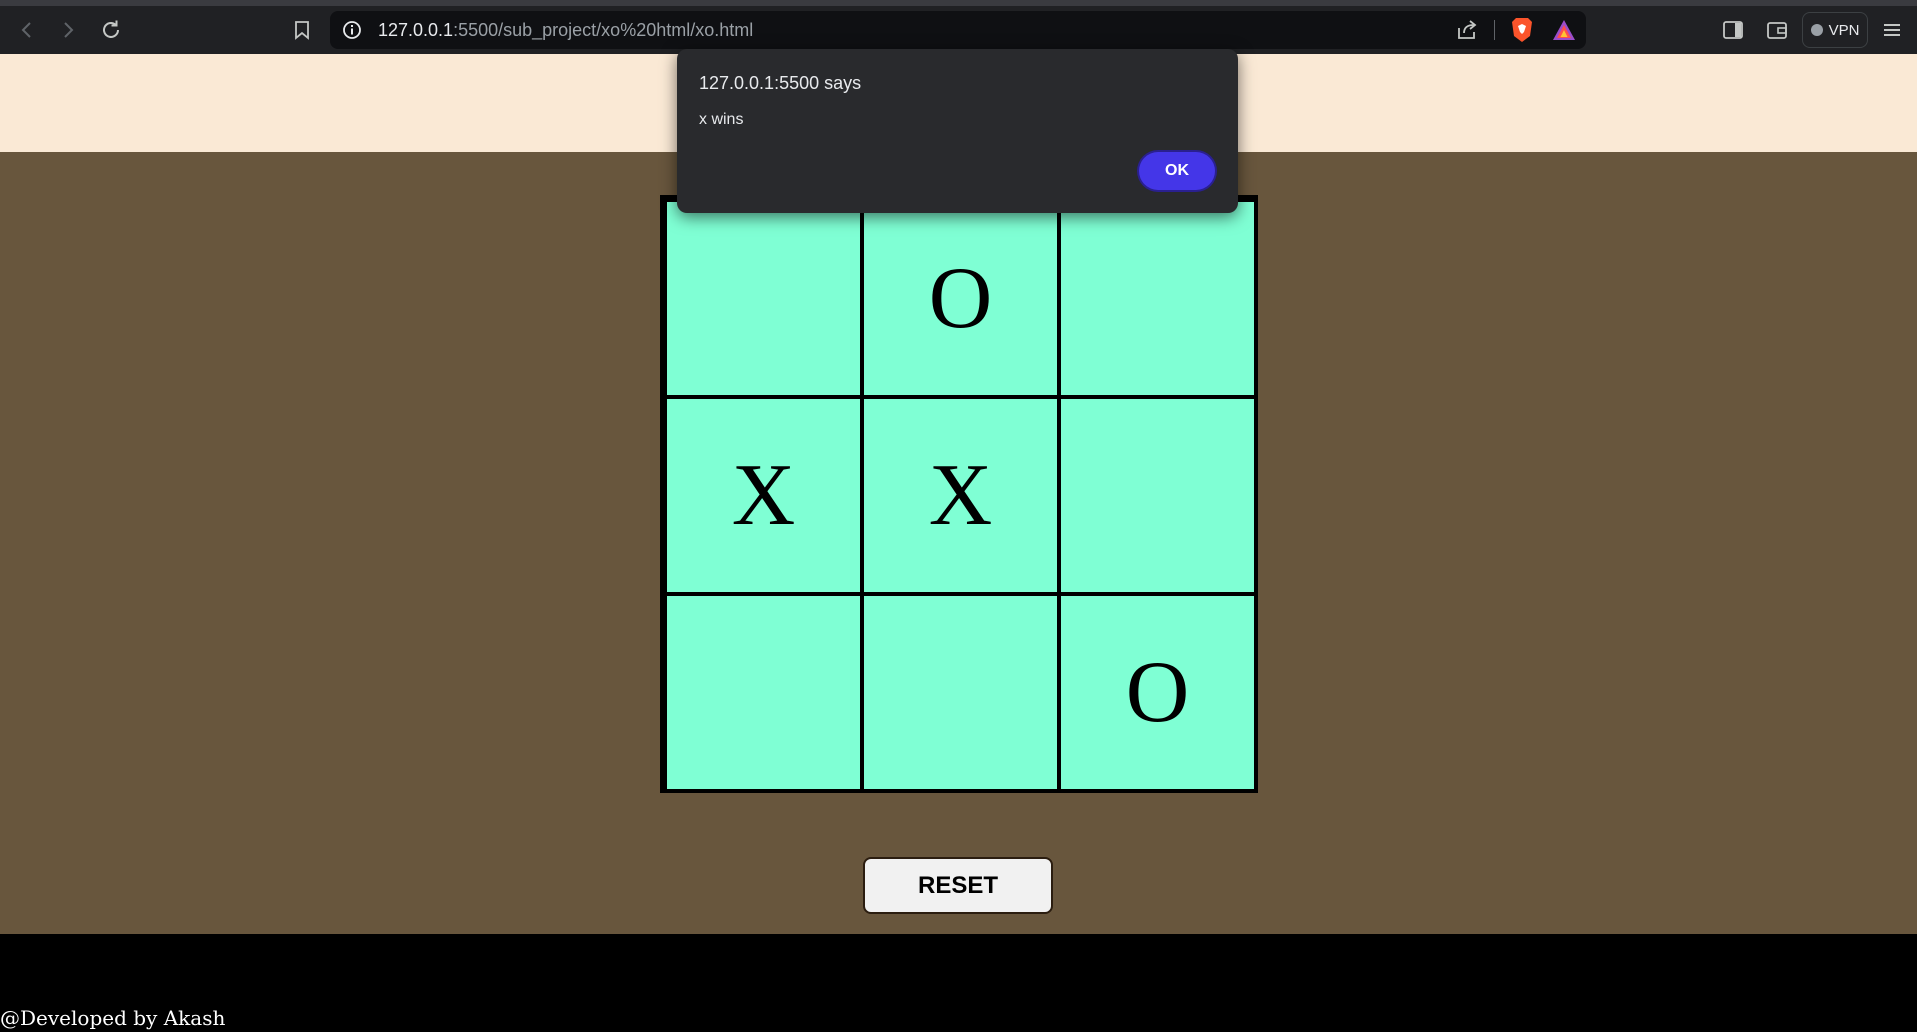 This screenshot has height=1032, width=1917. I want to click on reload-icon, so click(111, 29).